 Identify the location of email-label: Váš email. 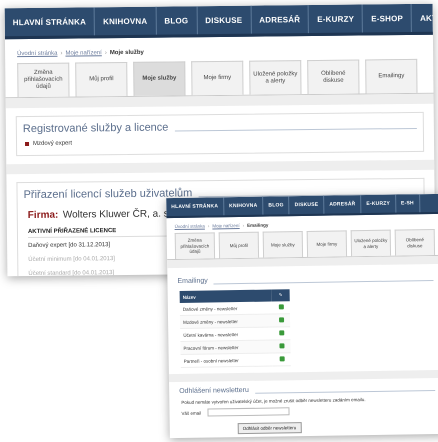
(191, 413).